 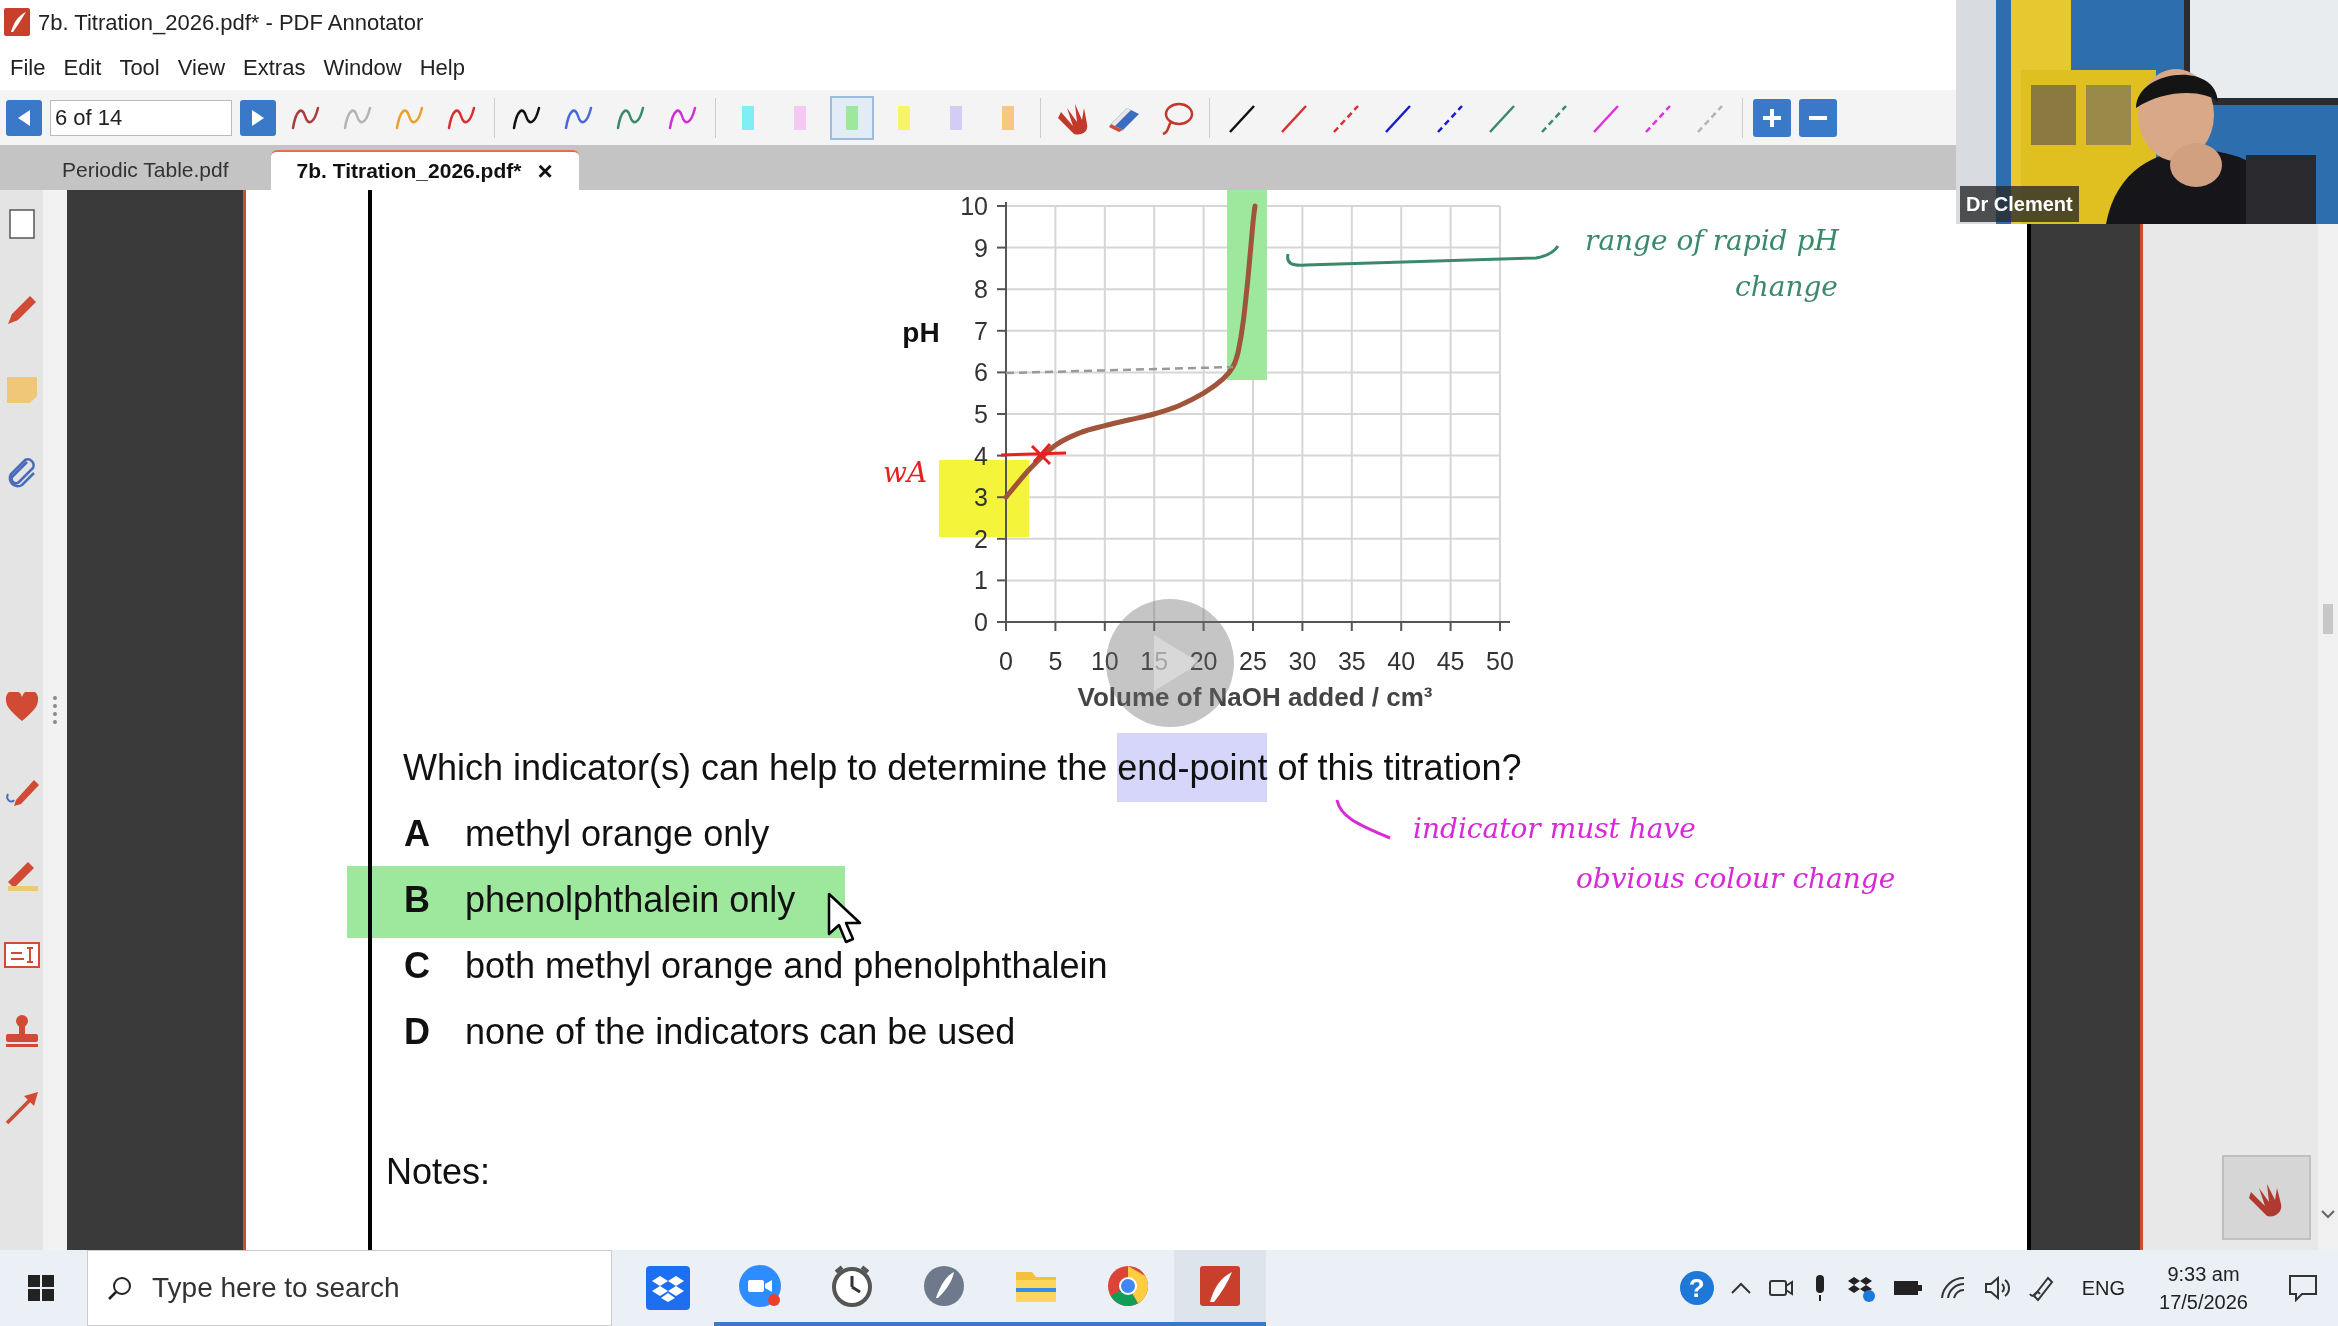 What do you see at coordinates (740, 1032) in the screenshot?
I see `option-text: none of the indicators can be used` at bounding box center [740, 1032].